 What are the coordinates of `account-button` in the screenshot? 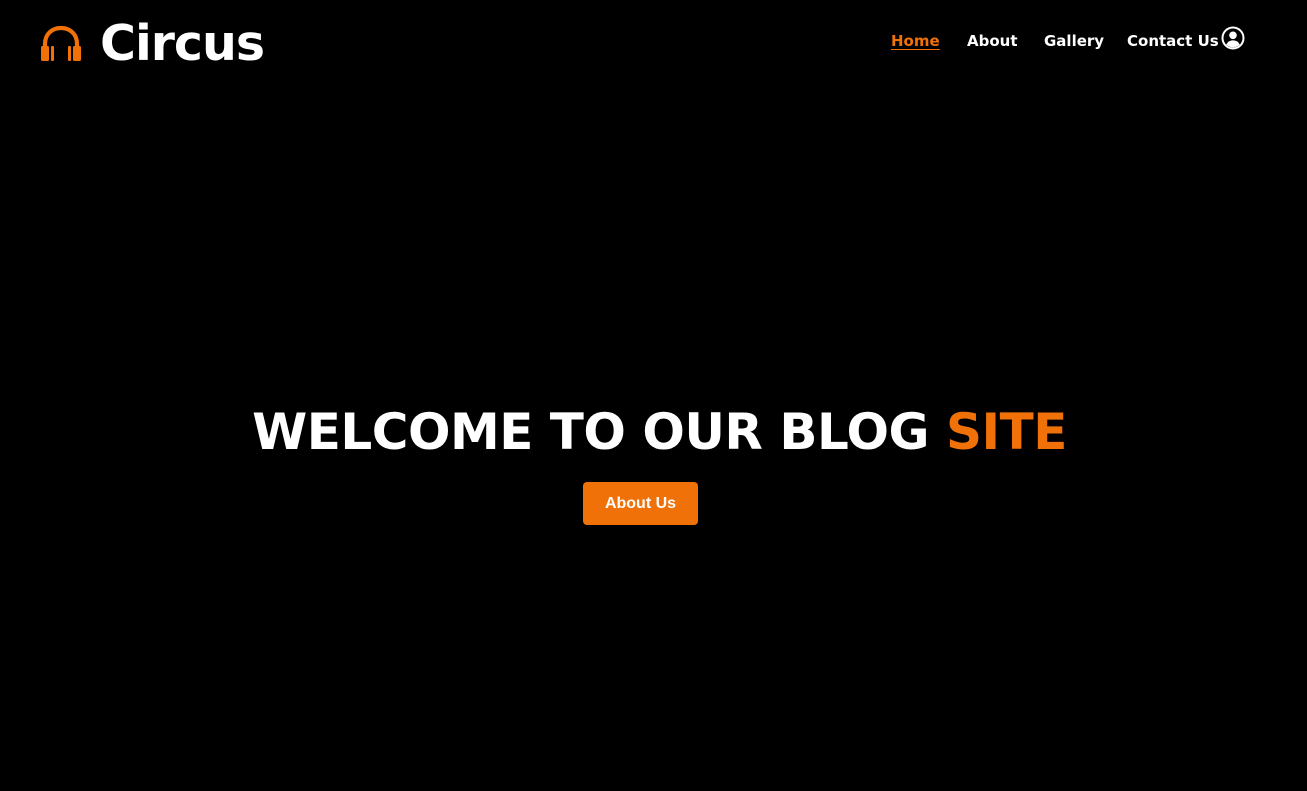 It's located at (1233, 38).